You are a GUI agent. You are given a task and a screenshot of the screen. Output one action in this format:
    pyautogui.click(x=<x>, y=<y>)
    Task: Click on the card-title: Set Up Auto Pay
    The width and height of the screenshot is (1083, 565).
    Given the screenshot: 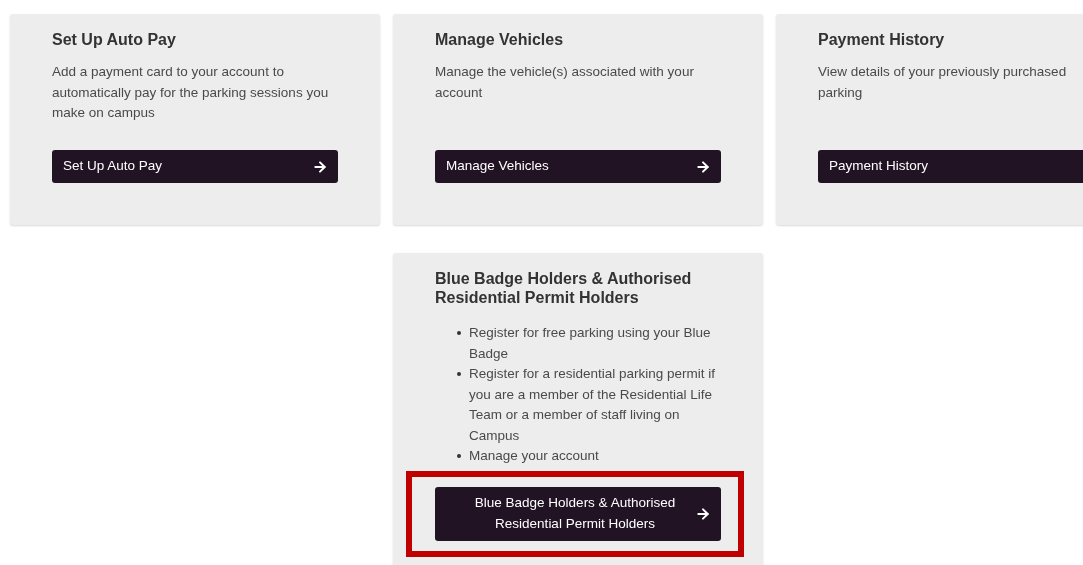 What is the action you would take?
    pyautogui.click(x=114, y=39)
    